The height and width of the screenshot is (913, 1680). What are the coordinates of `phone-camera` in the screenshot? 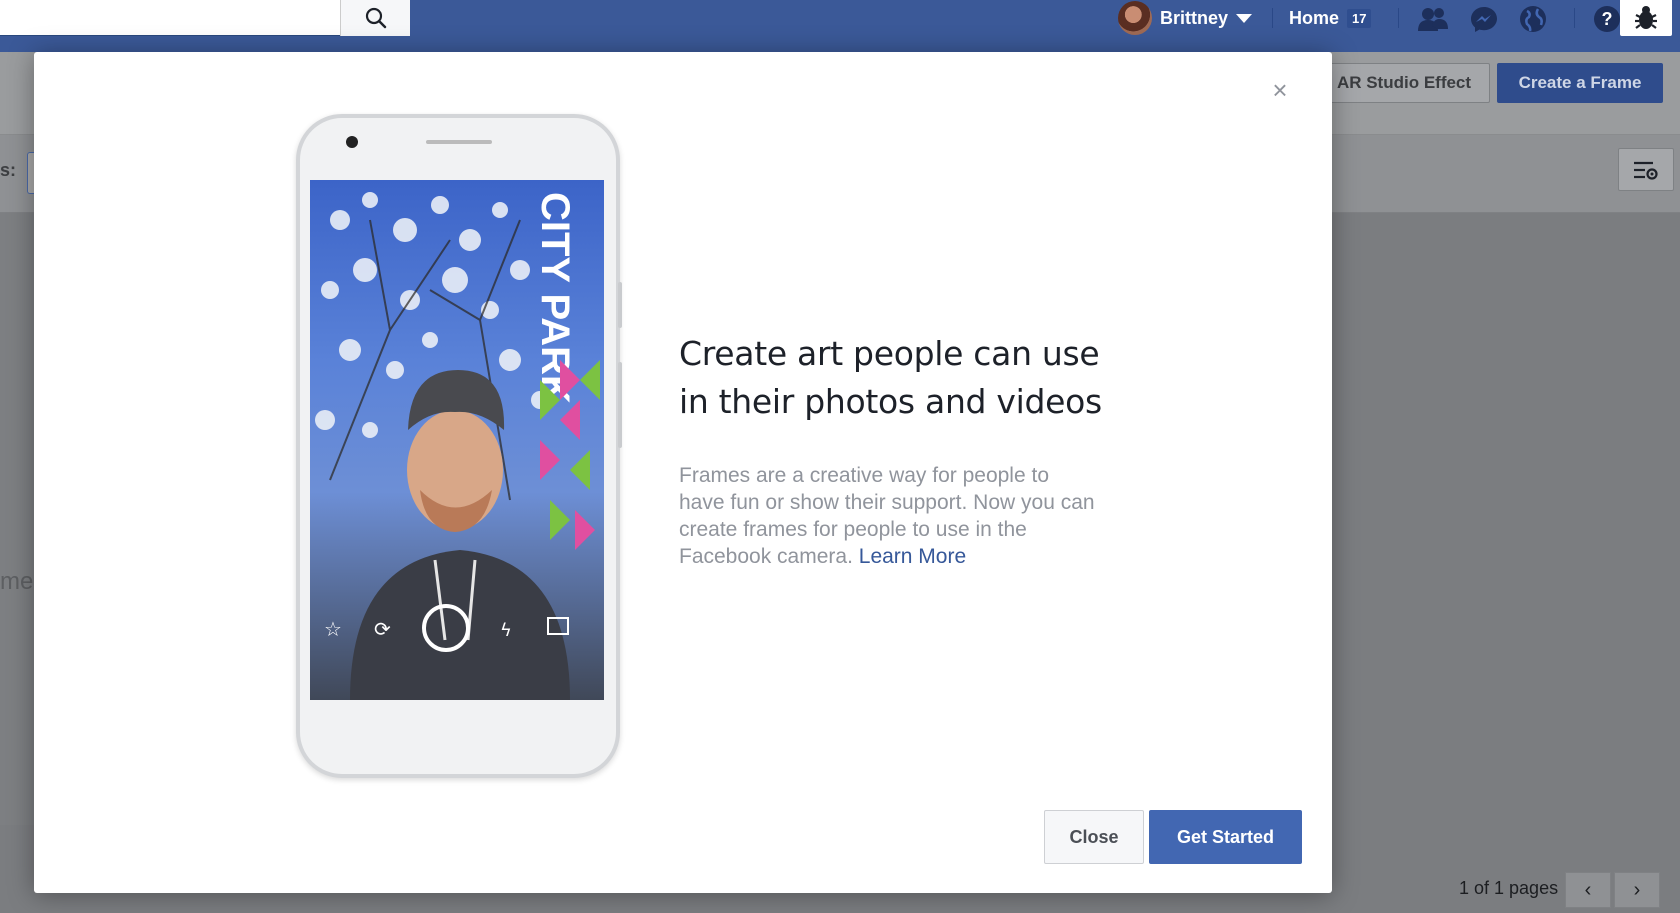 It's located at (352, 142).